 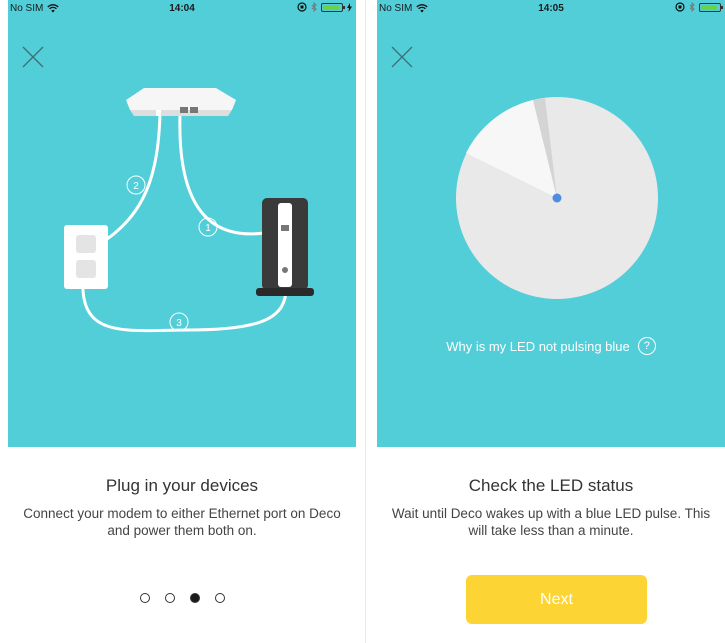 What do you see at coordinates (208, 228) in the screenshot?
I see `cable-label-1: 1` at bounding box center [208, 228].